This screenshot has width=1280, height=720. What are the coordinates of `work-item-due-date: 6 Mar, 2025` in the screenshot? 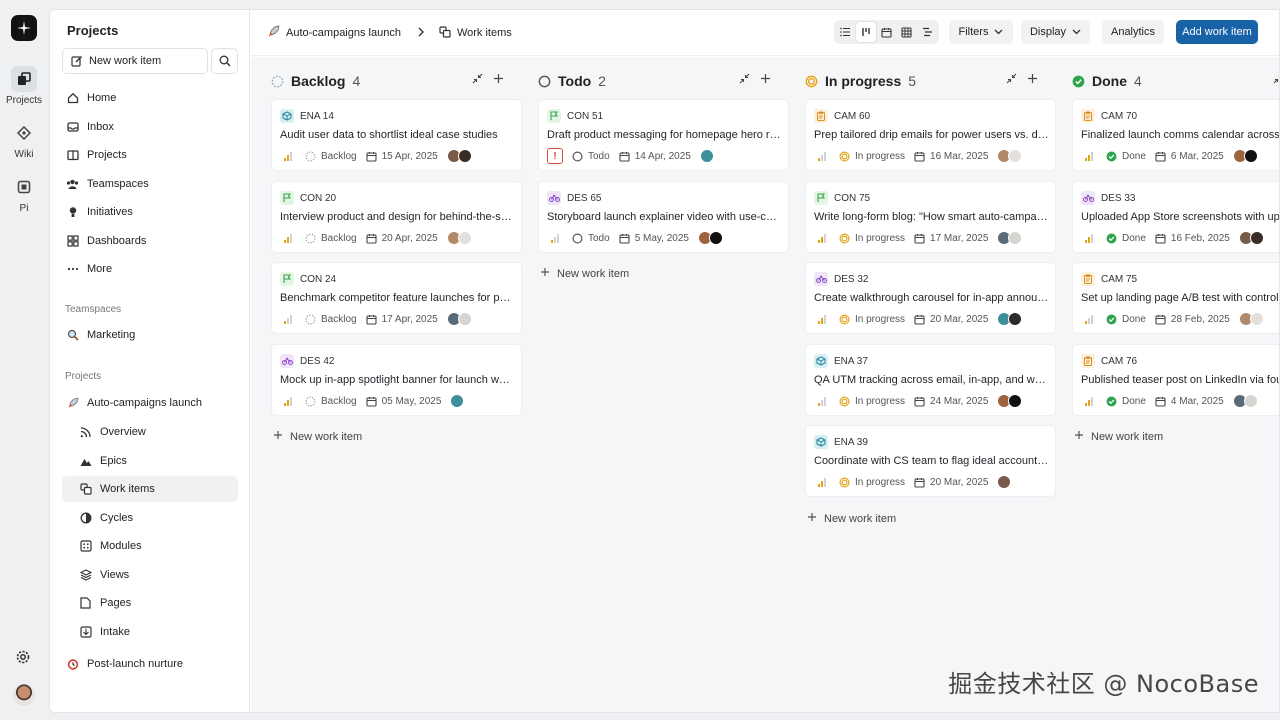 It's located at (1189, 156).